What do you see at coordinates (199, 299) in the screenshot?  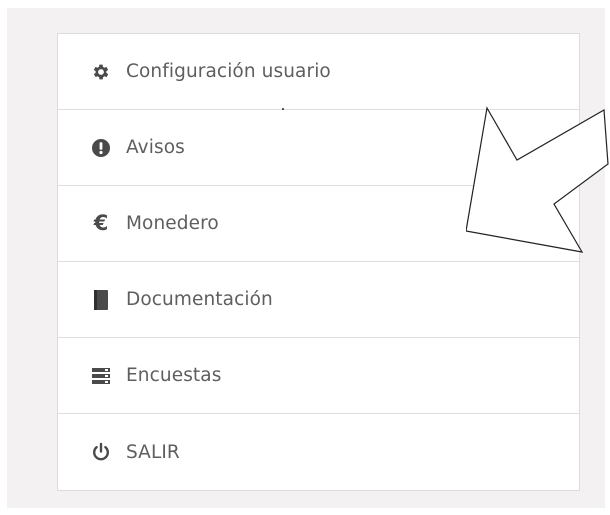 I see `menu-item-label: Documentación` at bounding box center [199, 299].